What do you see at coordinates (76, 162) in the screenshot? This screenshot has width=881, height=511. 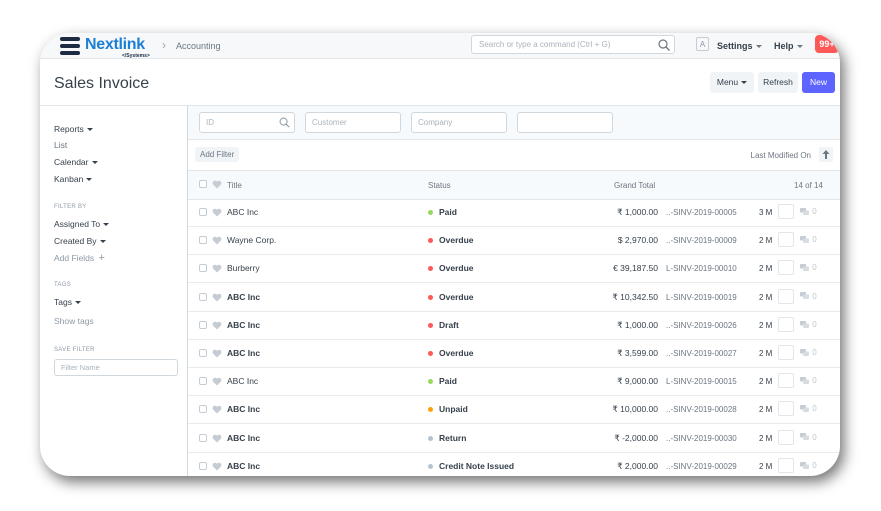 I see `sidebar-calendar: Calendar` at bounding box center [76, 162].